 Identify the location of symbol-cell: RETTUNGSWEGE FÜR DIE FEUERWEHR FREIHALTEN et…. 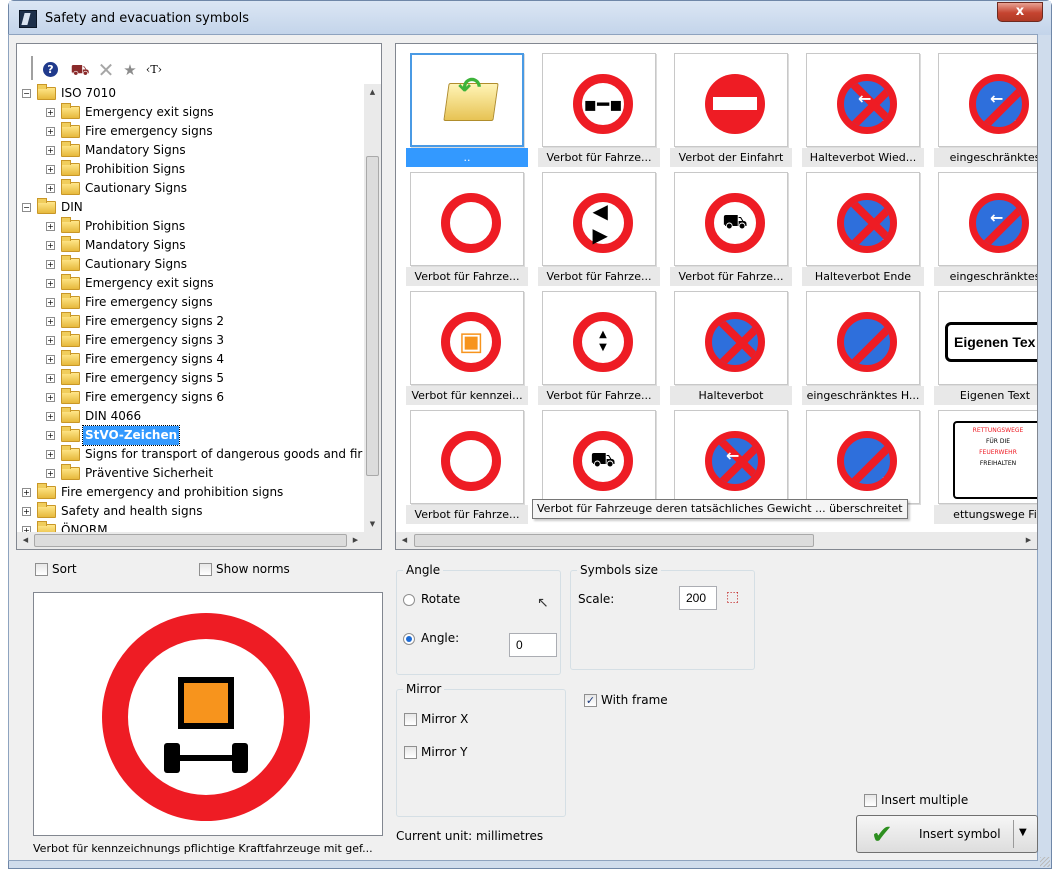
(984, 466).